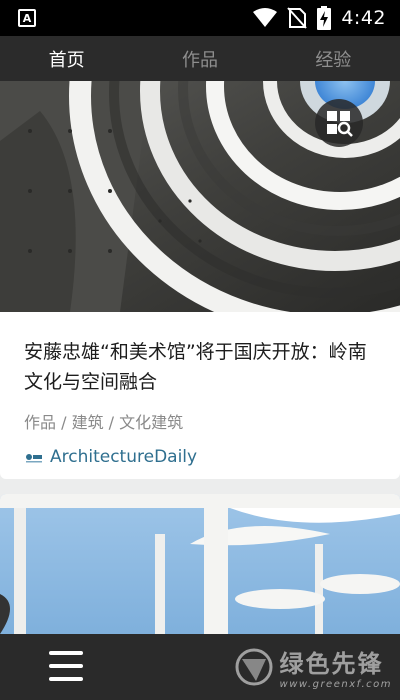  What do you see at coordinates (34, 458) in the screenshot?
I see `source-logo-icon` at bounding box center [34, 458].